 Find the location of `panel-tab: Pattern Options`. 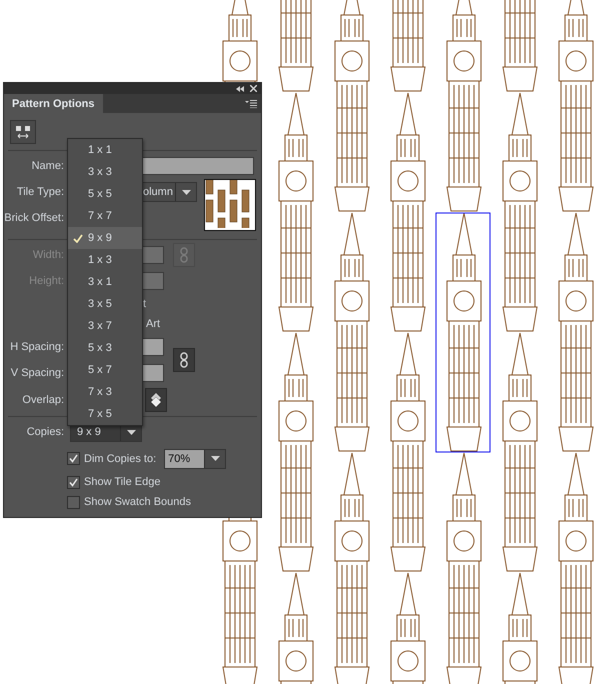

panel-tab: Pattern Options is located at coordinates (53, 103).